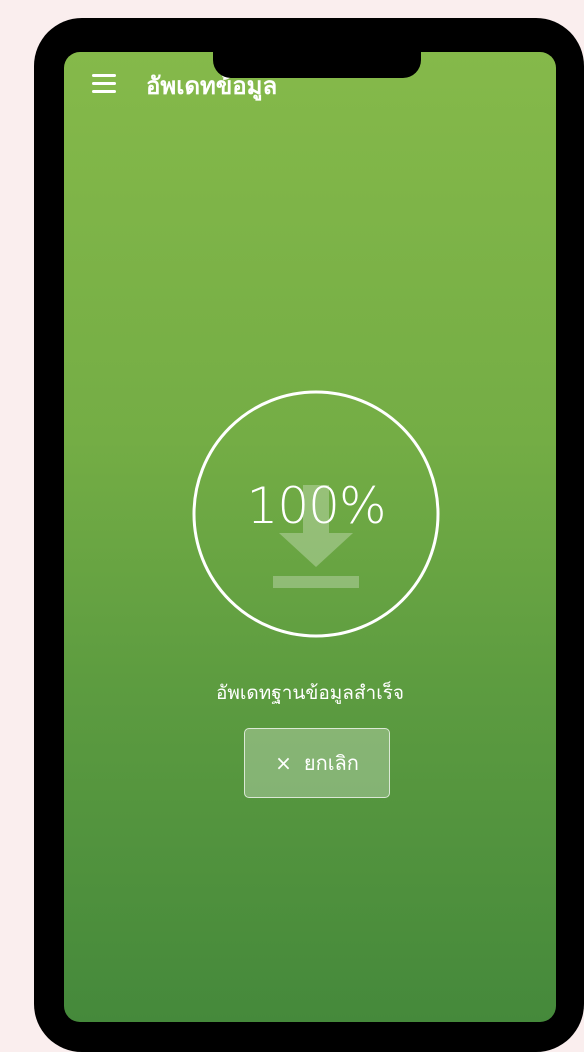 The height and width of the screenshot is (1052, 584). What do you see at coordinates (317, 48) in the screenshot?
I see `device-notch` at bounding box center [317, 48].